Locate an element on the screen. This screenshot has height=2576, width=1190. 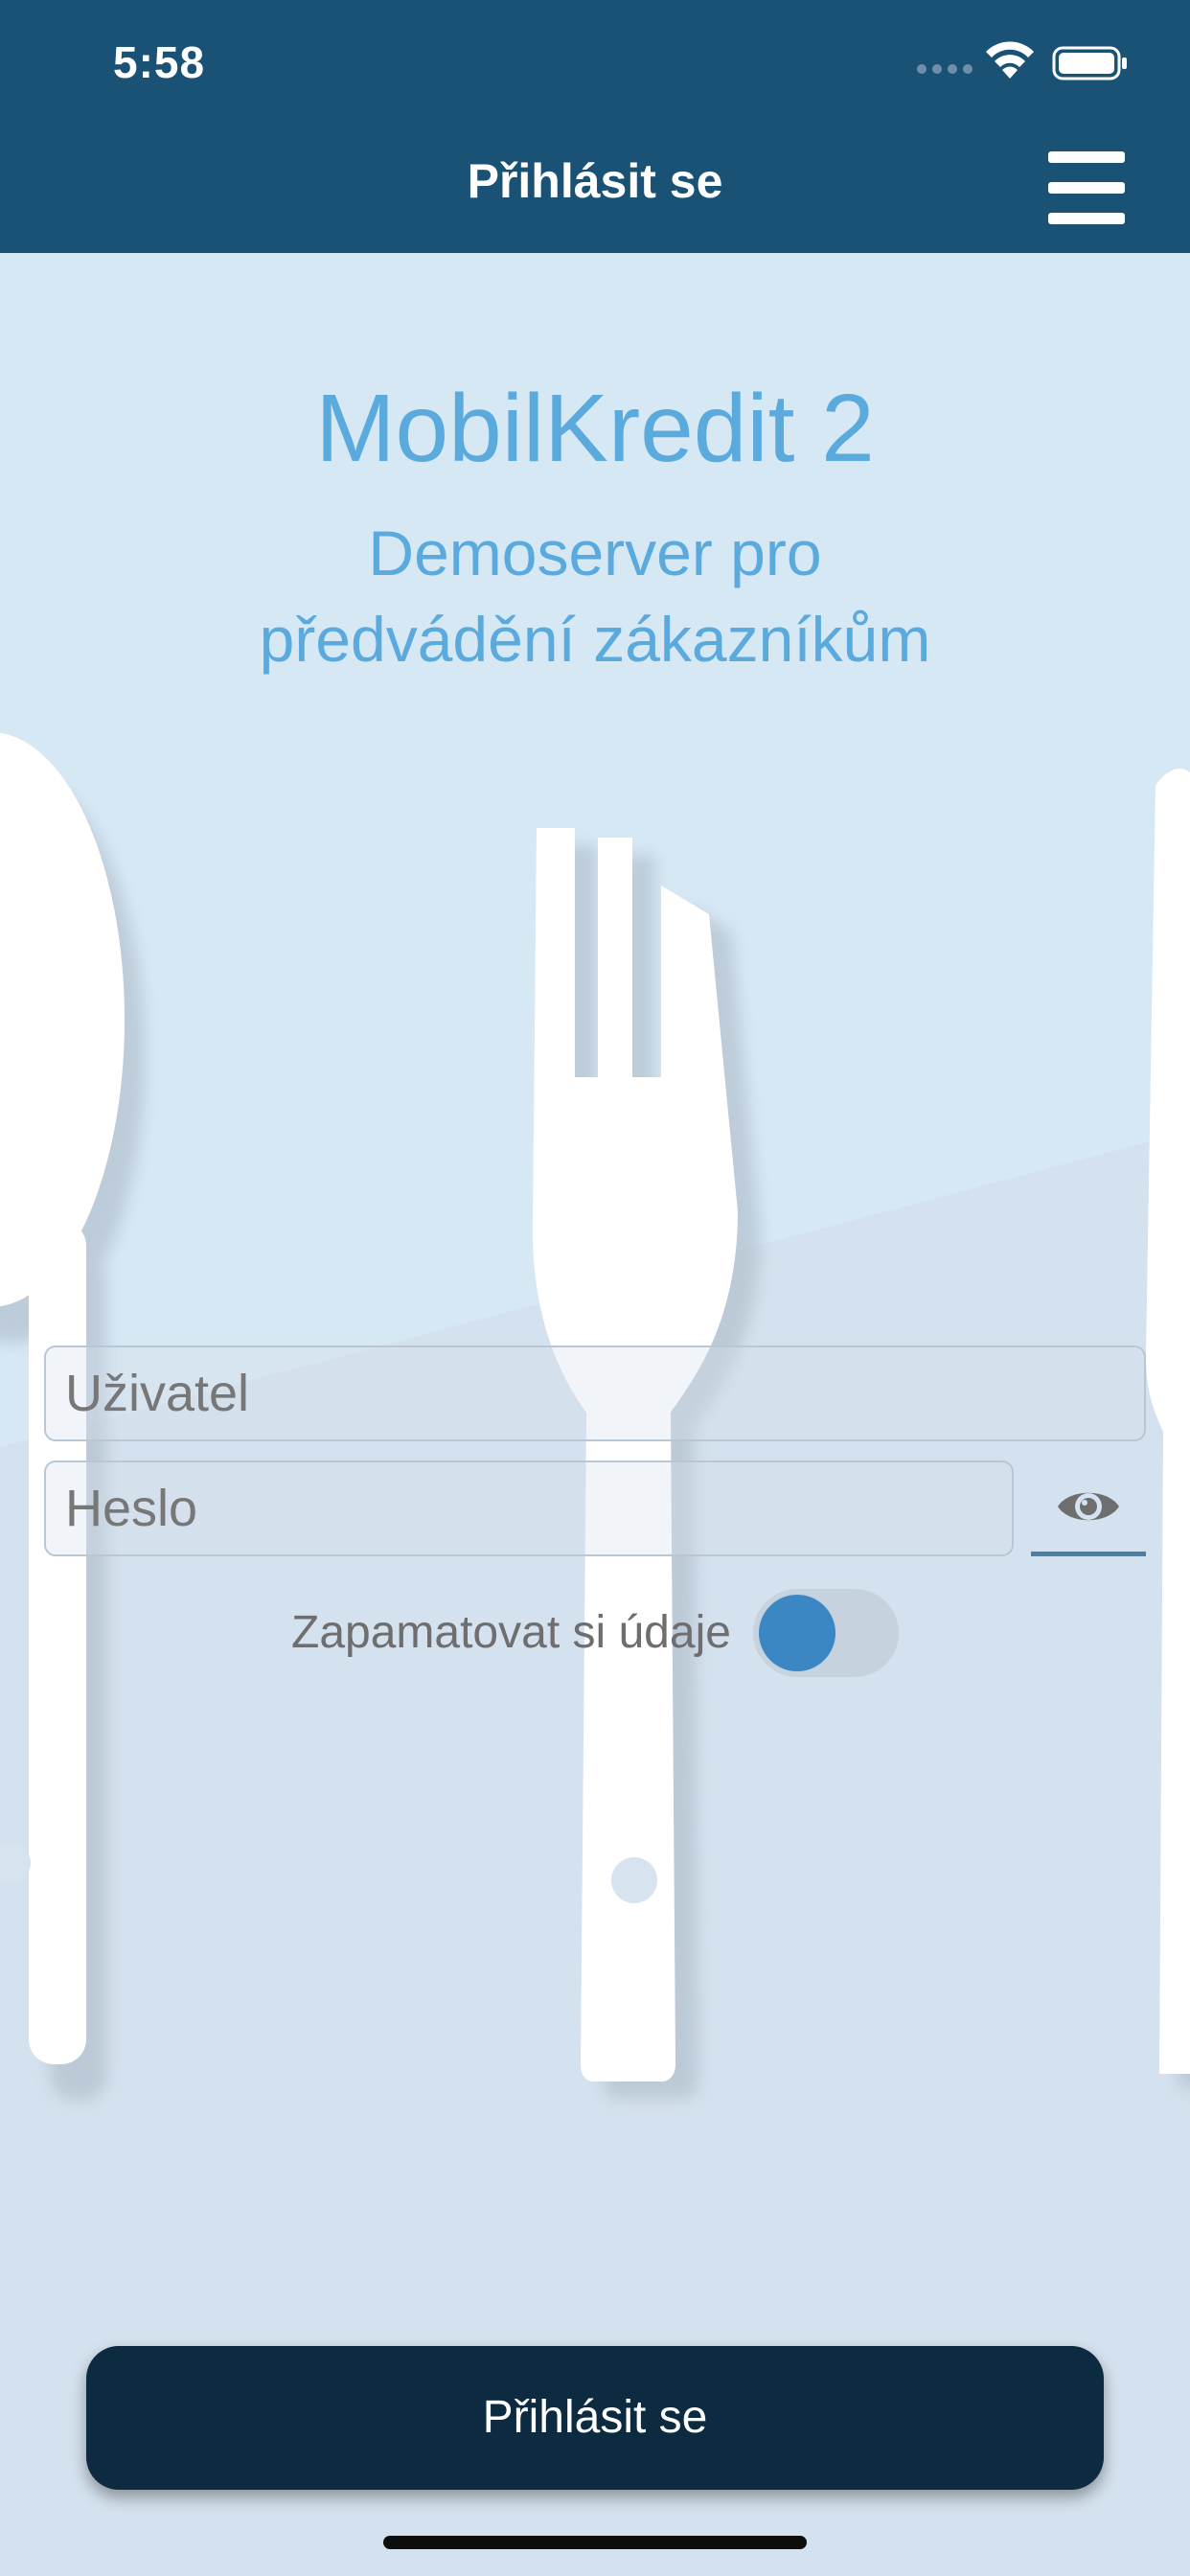
header-title: Přihlásit se is located at coordinates (595, 181).